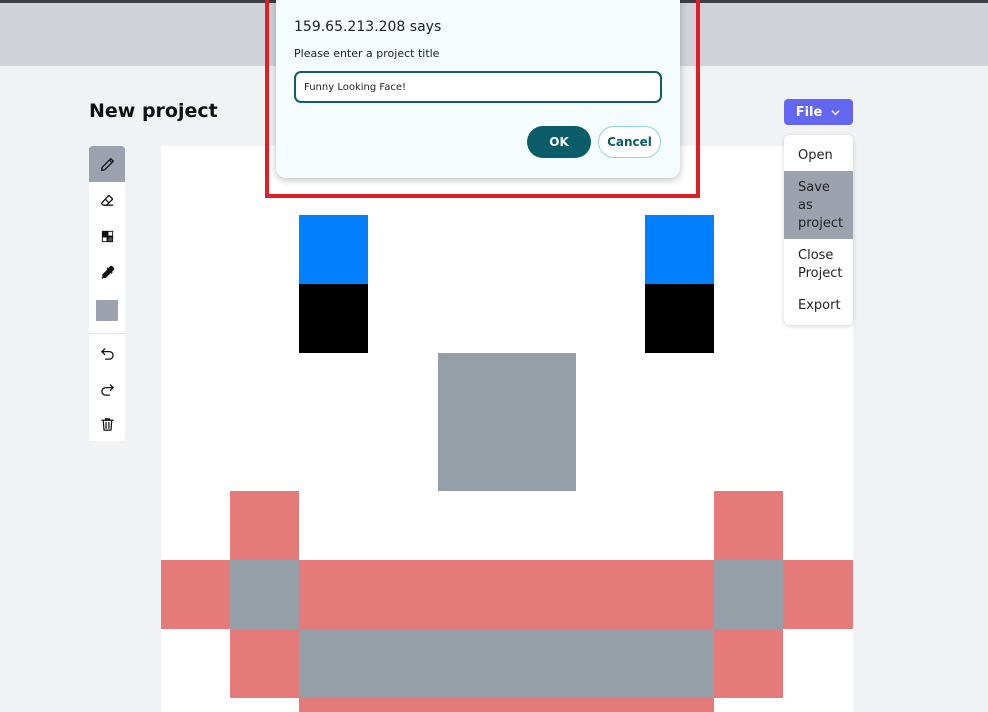 This screenshot has width=988, height=712. Describe the element at coordinates (264, 663) in the screenshot. I see `mouth-left-lower-pixel` at that location.